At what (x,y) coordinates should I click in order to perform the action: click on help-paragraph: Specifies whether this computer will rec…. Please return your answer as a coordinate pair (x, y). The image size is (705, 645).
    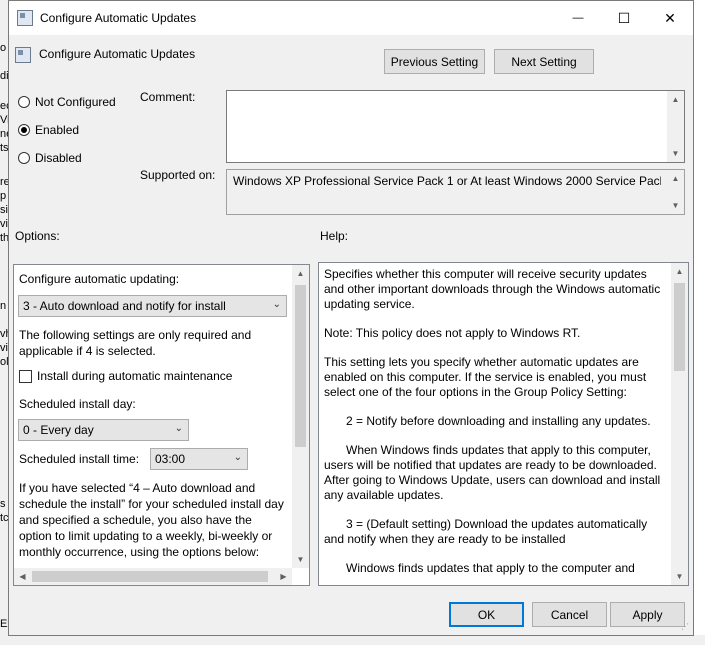
    Looking at the image, I should click on (492, 289).